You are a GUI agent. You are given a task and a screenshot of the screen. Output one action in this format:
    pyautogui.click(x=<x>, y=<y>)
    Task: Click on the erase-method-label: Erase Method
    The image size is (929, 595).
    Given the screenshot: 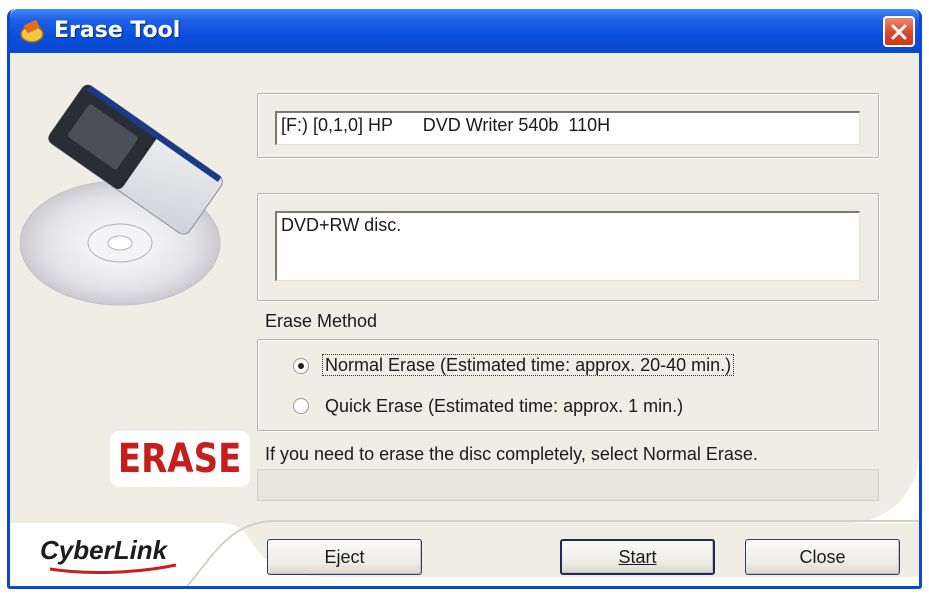 What is the action you would take?
    pyautogui.click(x=321, y=321)
    